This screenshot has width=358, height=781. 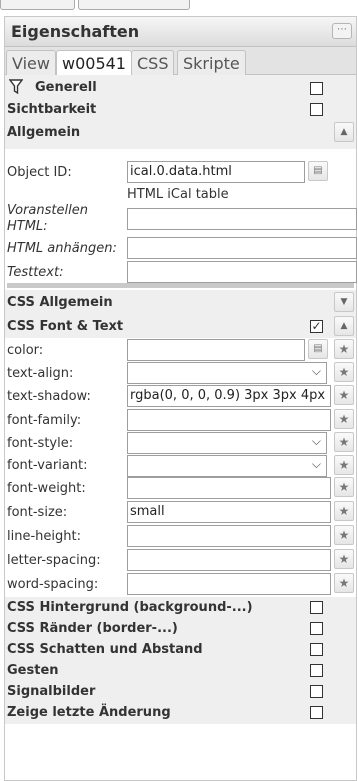 I want to click on color-input, so click(x=216, y=350).